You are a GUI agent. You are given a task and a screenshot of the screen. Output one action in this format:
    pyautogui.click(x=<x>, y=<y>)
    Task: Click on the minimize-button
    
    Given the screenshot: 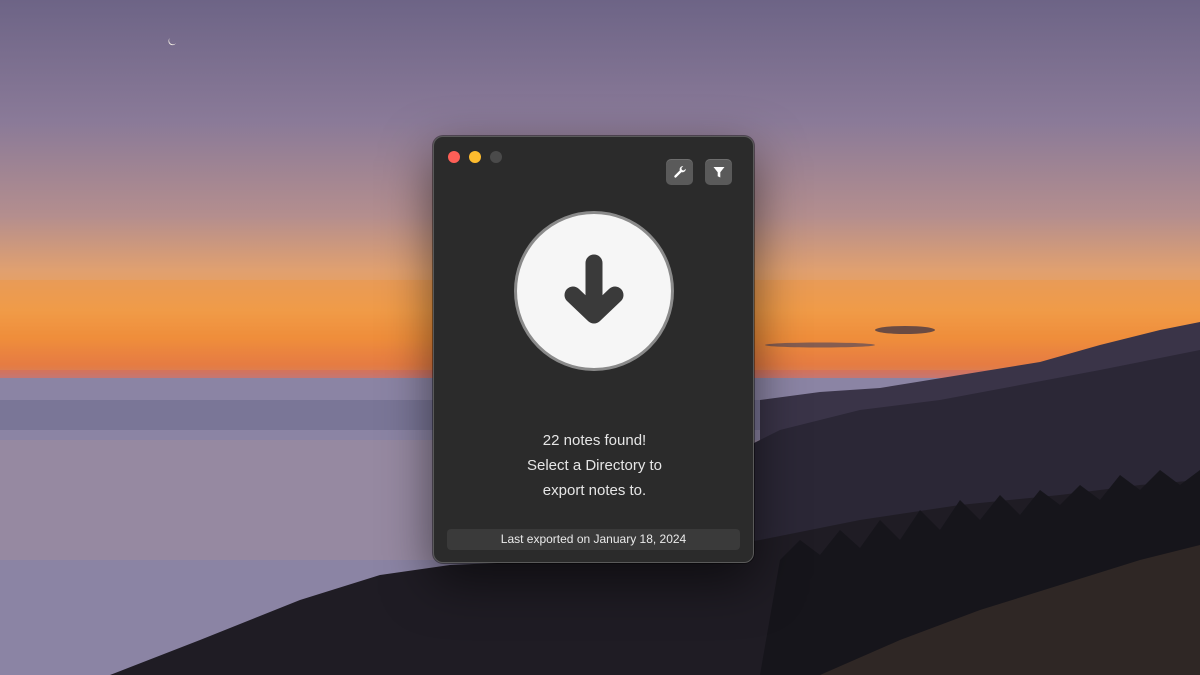 What is the action you would take?
    pyautogui.click(x=475, y=157)
    